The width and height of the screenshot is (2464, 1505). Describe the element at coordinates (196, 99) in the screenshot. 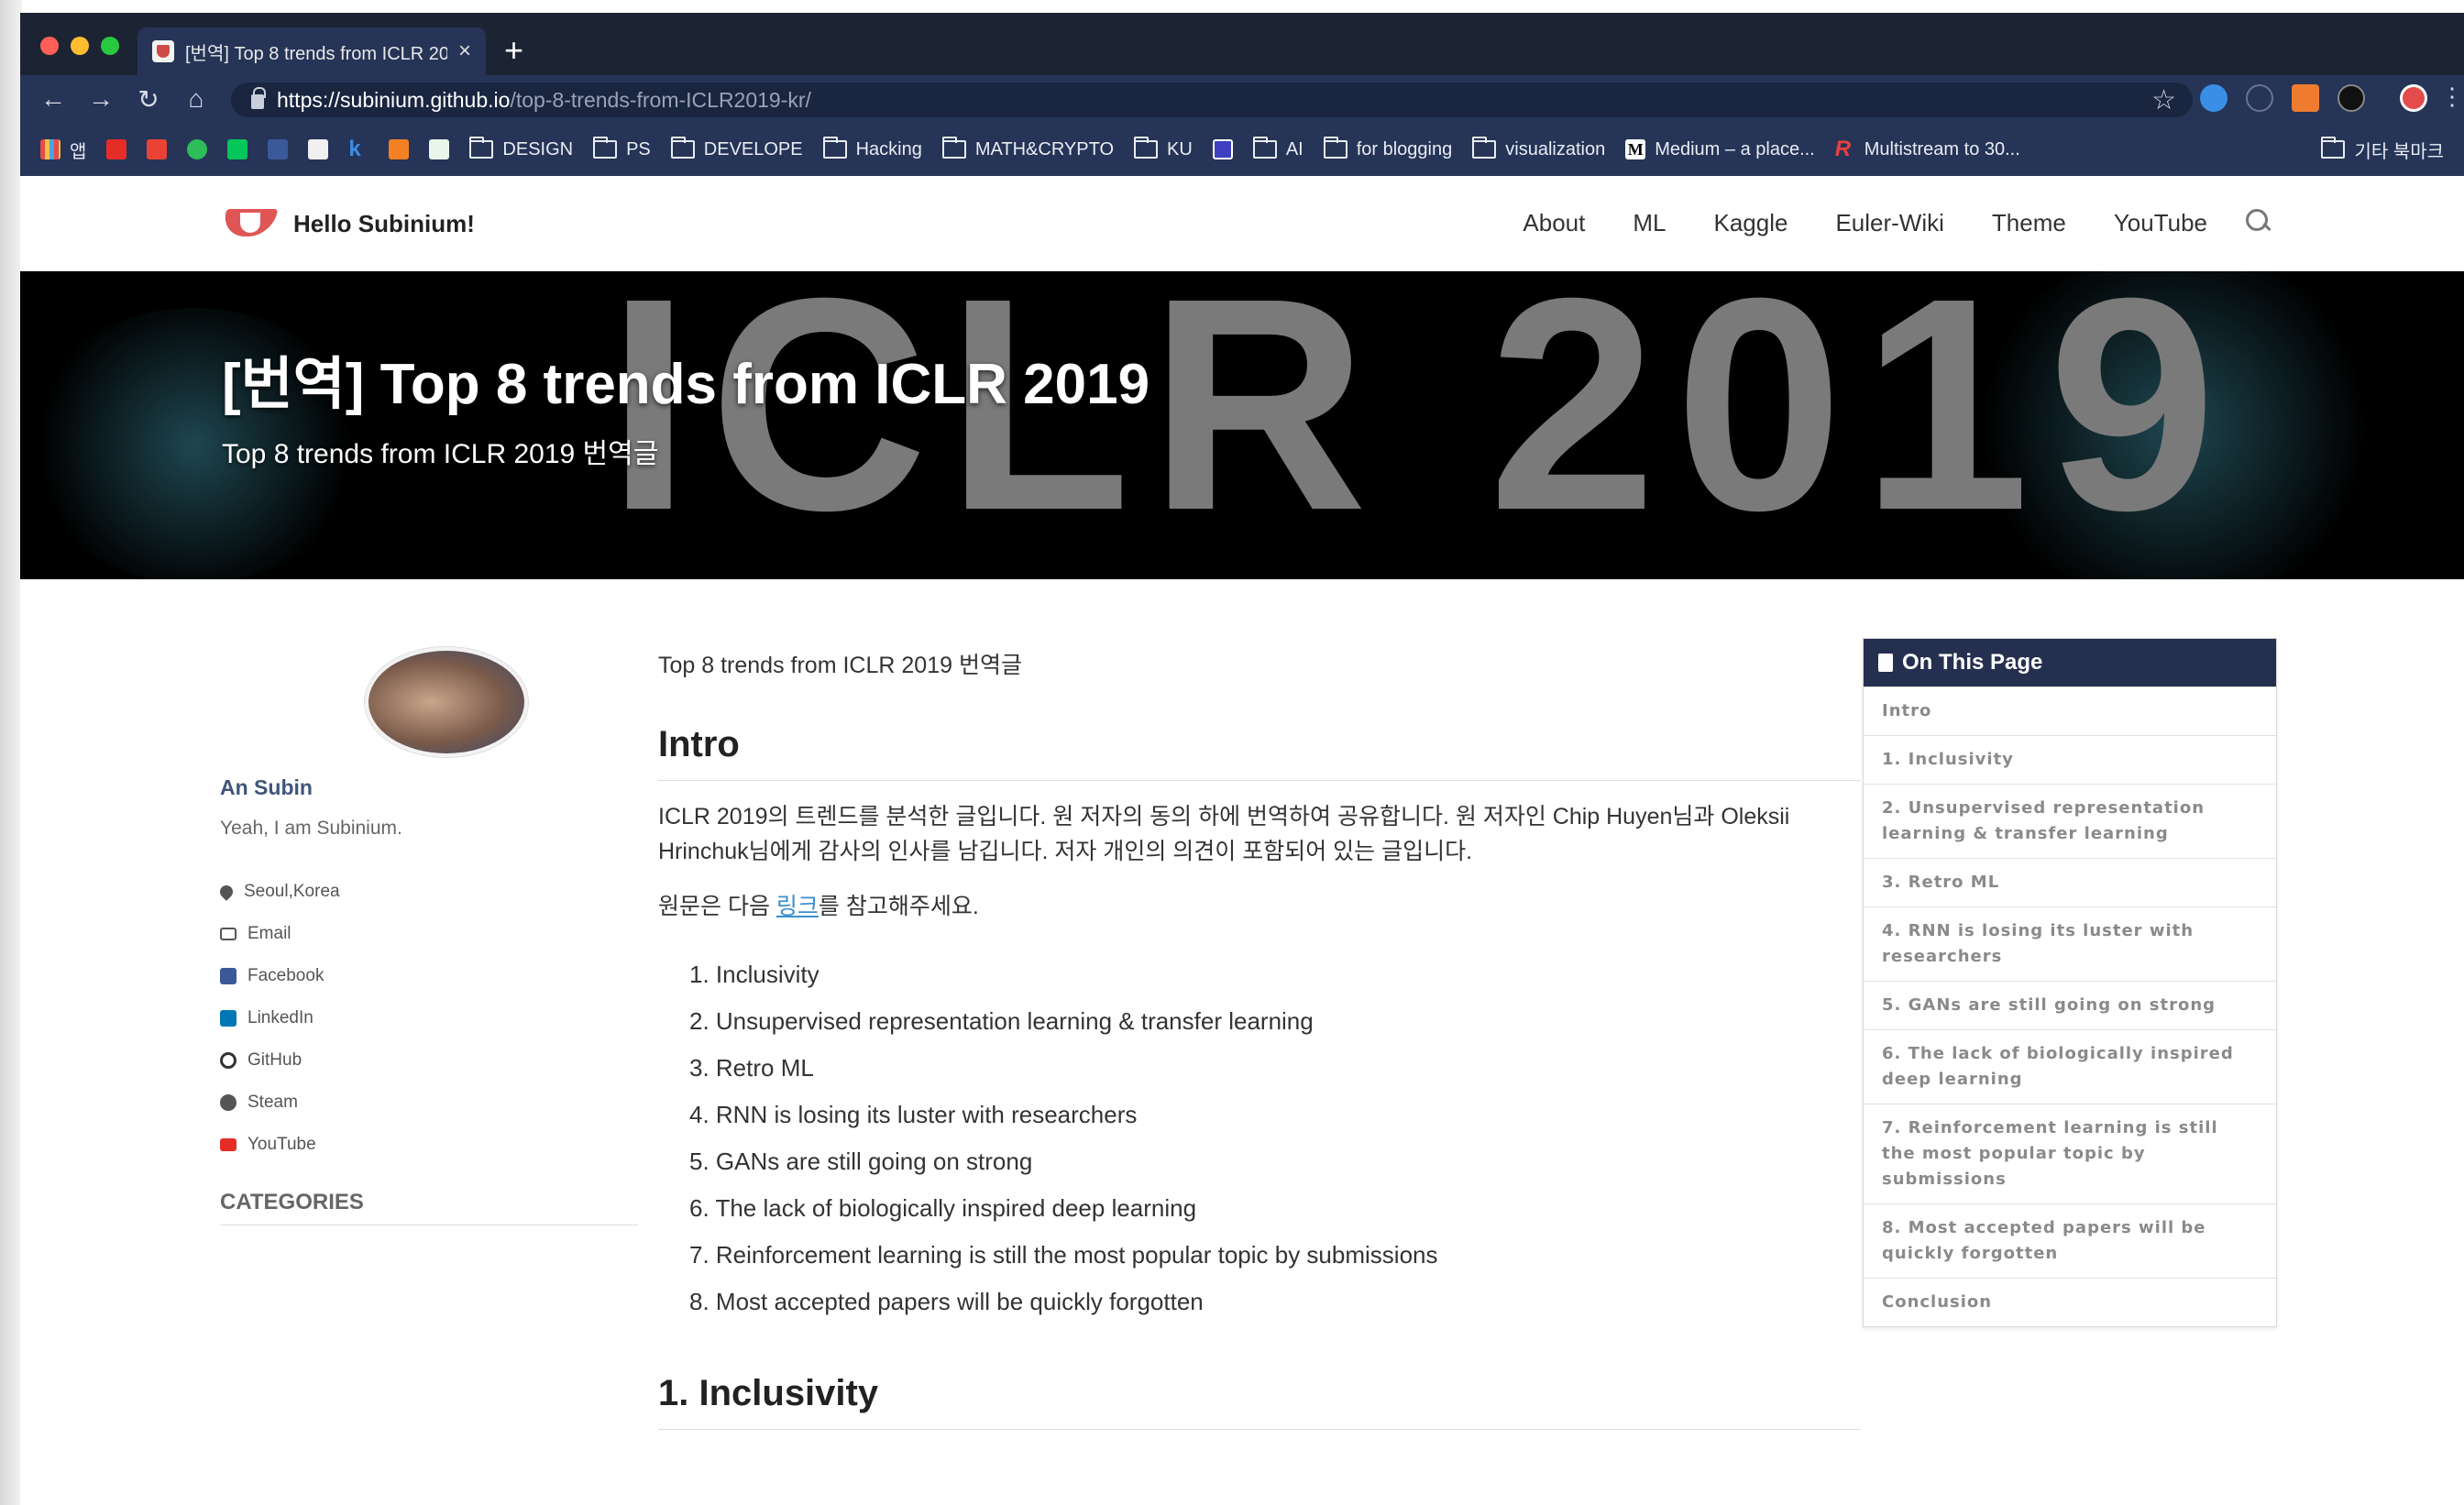

I see `home-icon: ⌂` at that location.